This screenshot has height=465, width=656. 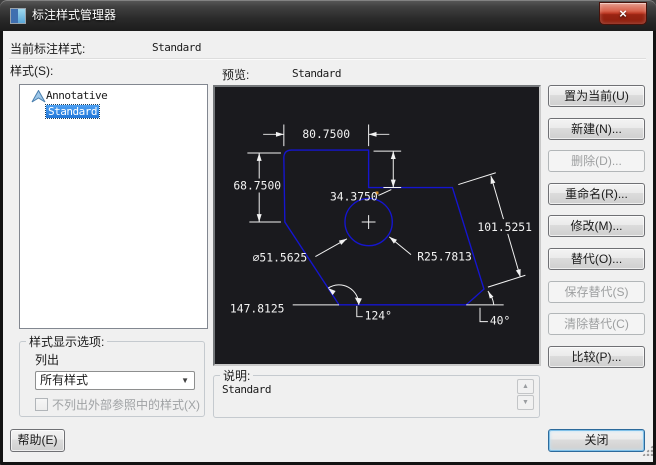 What do you see at coordinates (176, 47) in the screenshot?
I see `current-style-value: Standard` at bounding box center [176, 47].